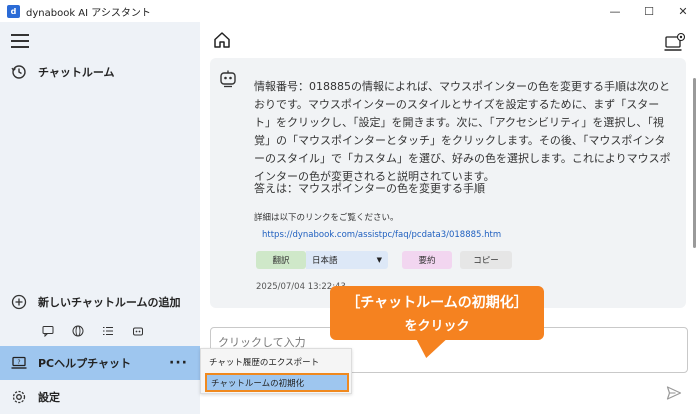 This screenshot has height=414, width=700. I want to click on callout-line-1: ［チャットルームの初期化］, so click(437, 303).